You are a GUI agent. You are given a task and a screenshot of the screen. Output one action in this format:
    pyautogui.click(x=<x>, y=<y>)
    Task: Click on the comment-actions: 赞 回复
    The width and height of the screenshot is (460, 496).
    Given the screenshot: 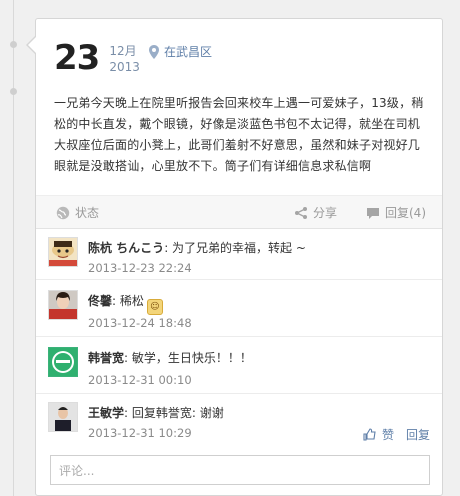 What is the action you would take?
    pyautogui.click(x=396, y=434)
    